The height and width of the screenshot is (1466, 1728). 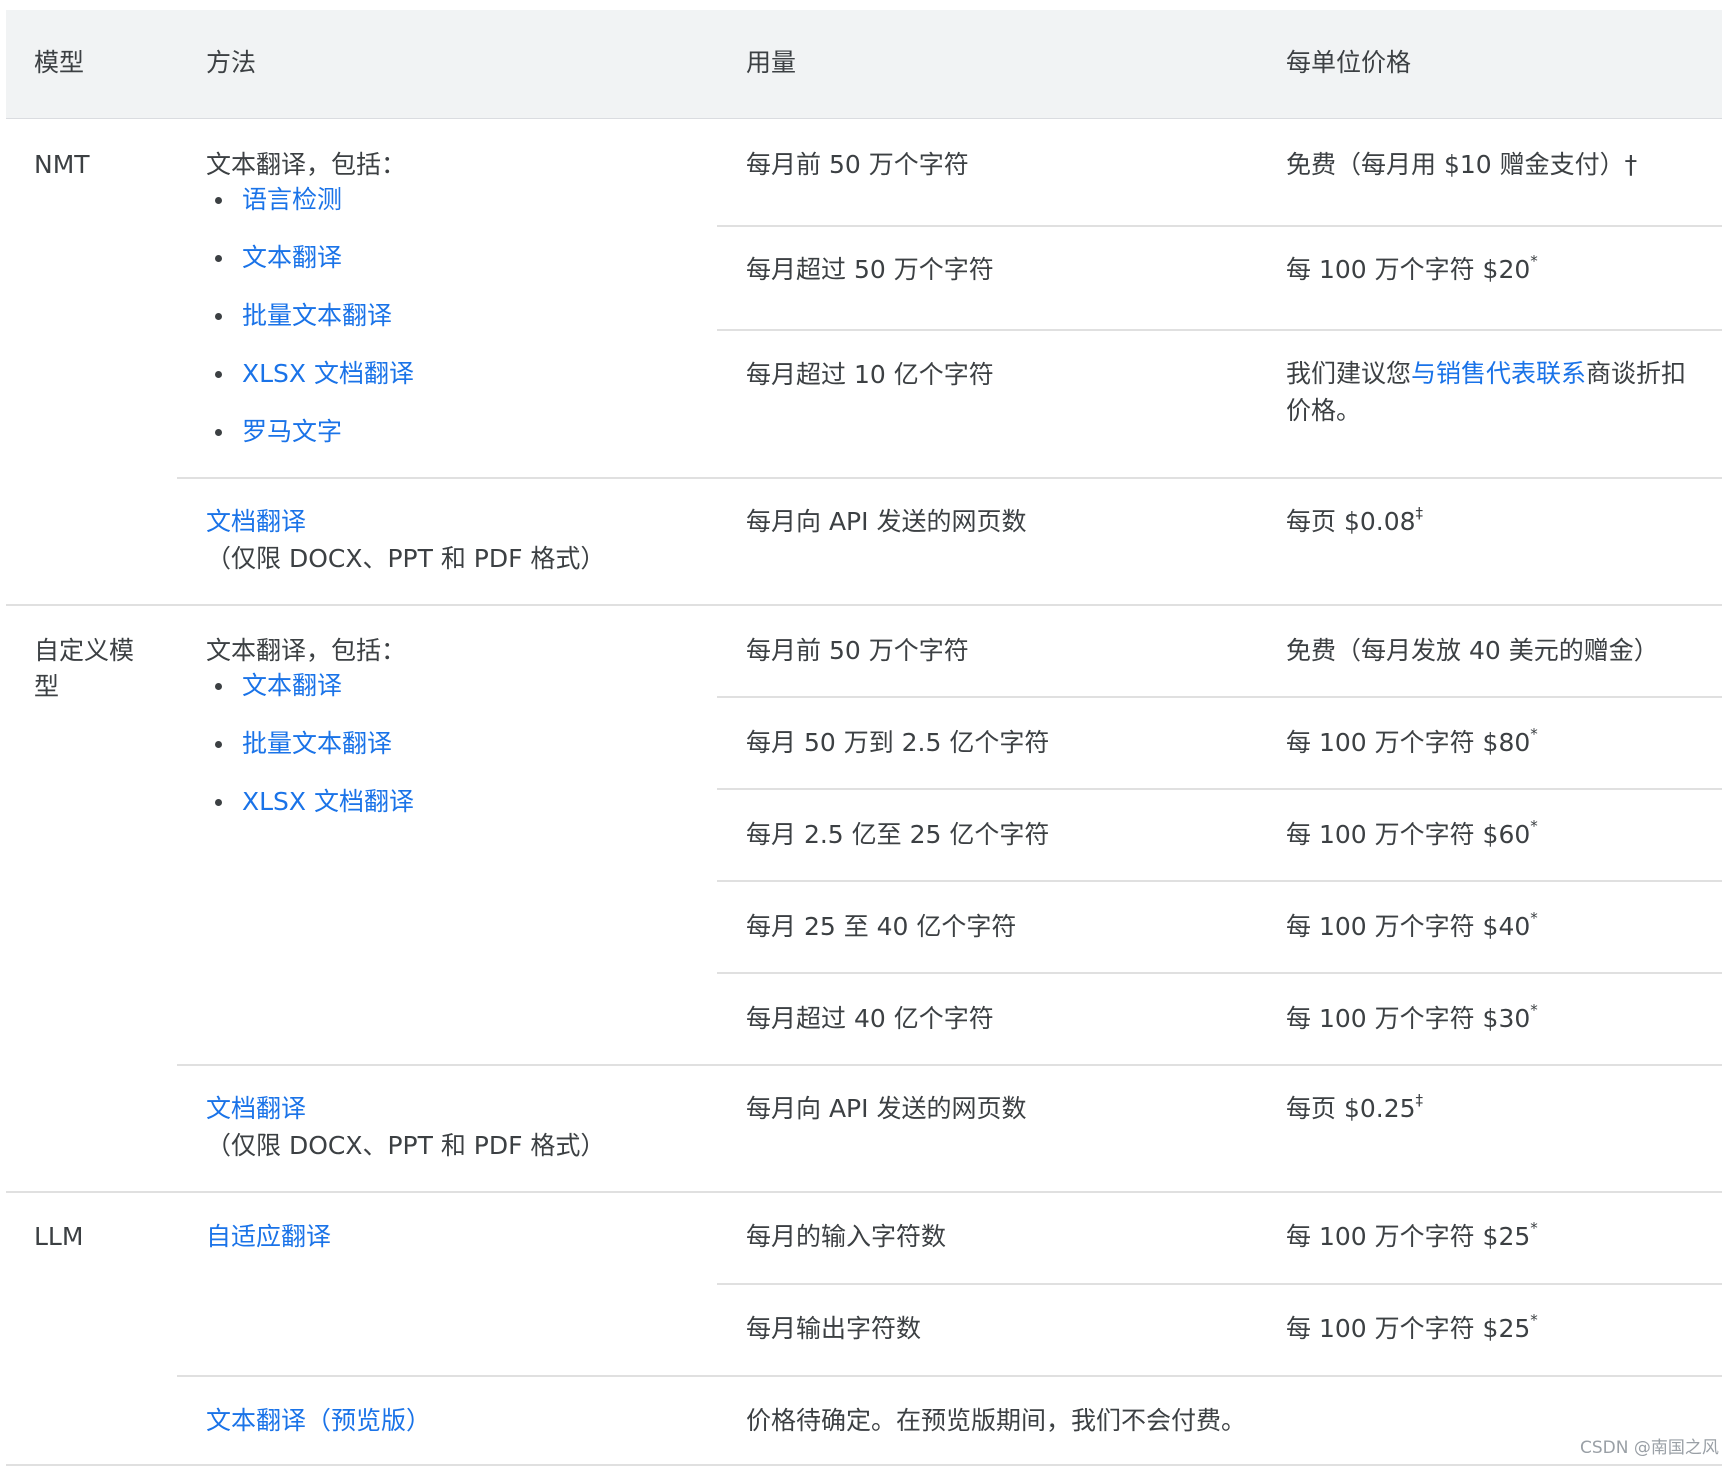 I want to click on price-cell: 每 100 万个字符 $30*, so click(x=1412, y=1018).